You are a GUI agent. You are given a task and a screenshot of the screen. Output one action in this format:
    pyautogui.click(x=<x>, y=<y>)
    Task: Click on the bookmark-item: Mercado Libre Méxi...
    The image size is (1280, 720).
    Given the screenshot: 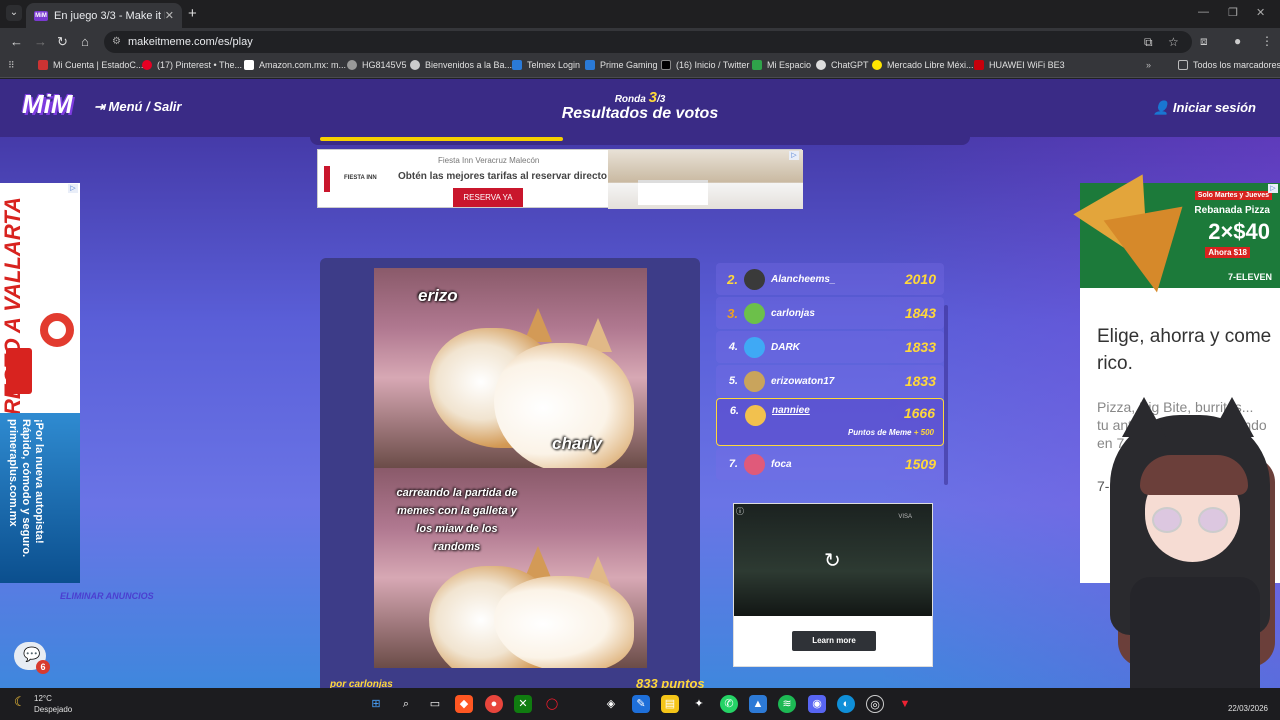 What is the action you would take?
    pyautogui.click(x=923, y=65)
    